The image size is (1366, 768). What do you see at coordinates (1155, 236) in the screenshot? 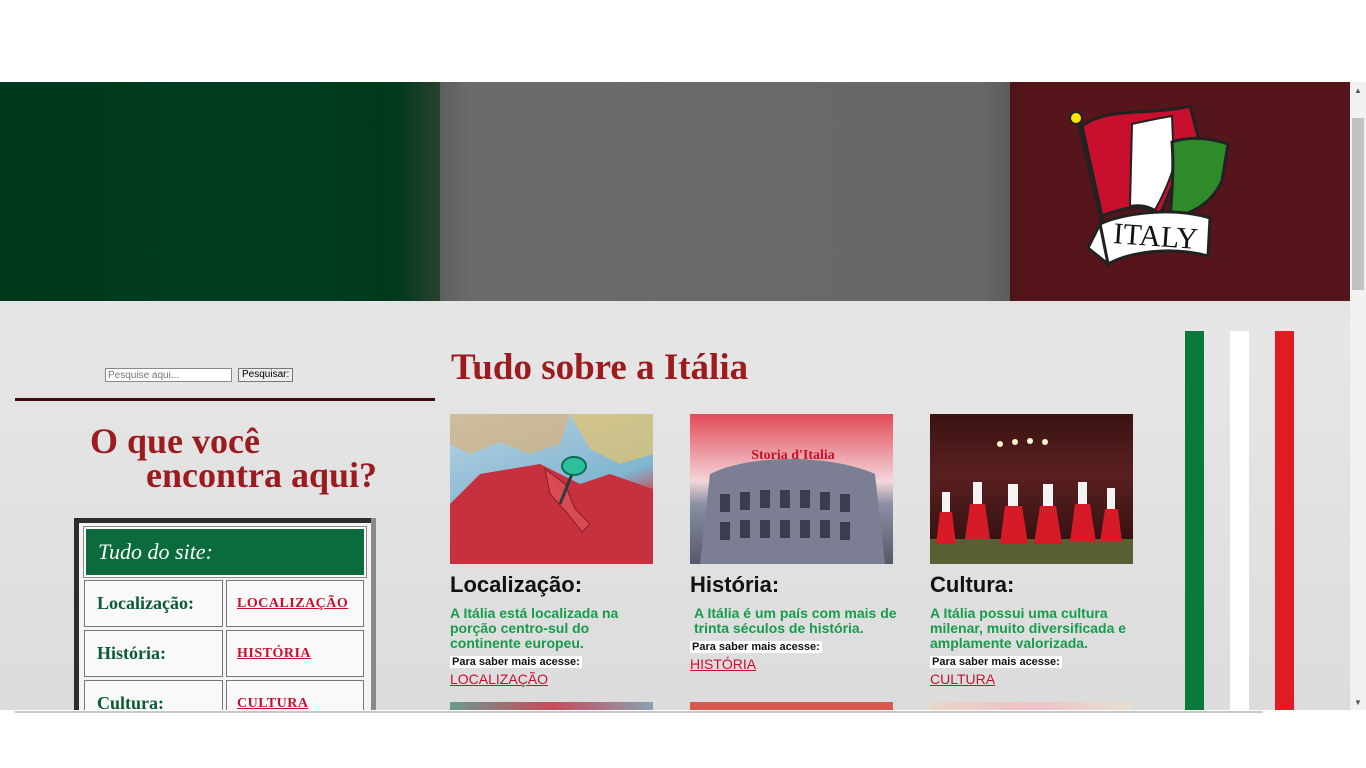
I see `logo-text: ITALY` at bounding box center [1155, 236].